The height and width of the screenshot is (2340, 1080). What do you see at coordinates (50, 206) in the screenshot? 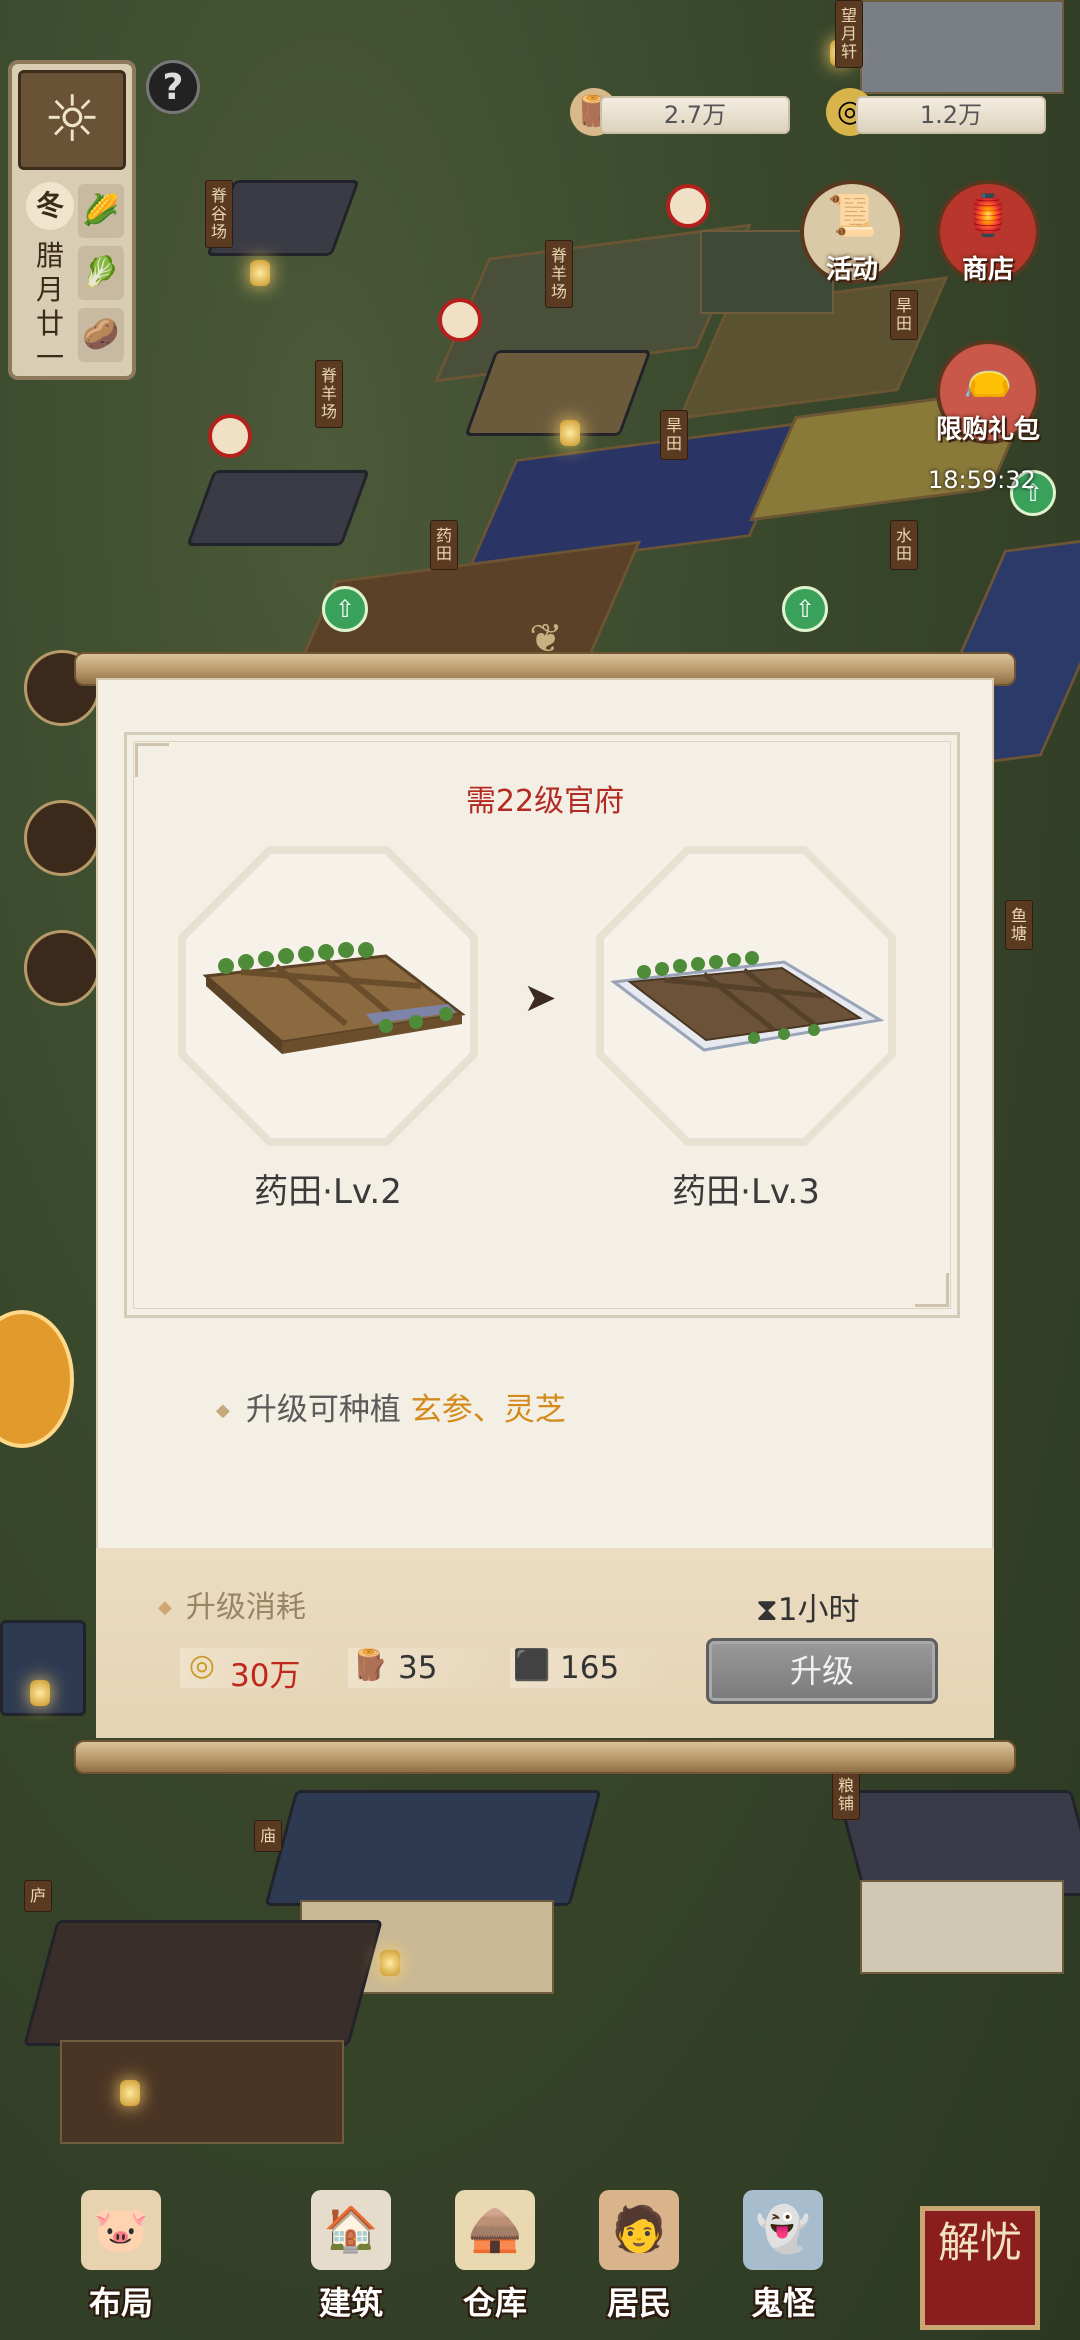
I see `season-label: 冬` at bounding box center [50, 206].